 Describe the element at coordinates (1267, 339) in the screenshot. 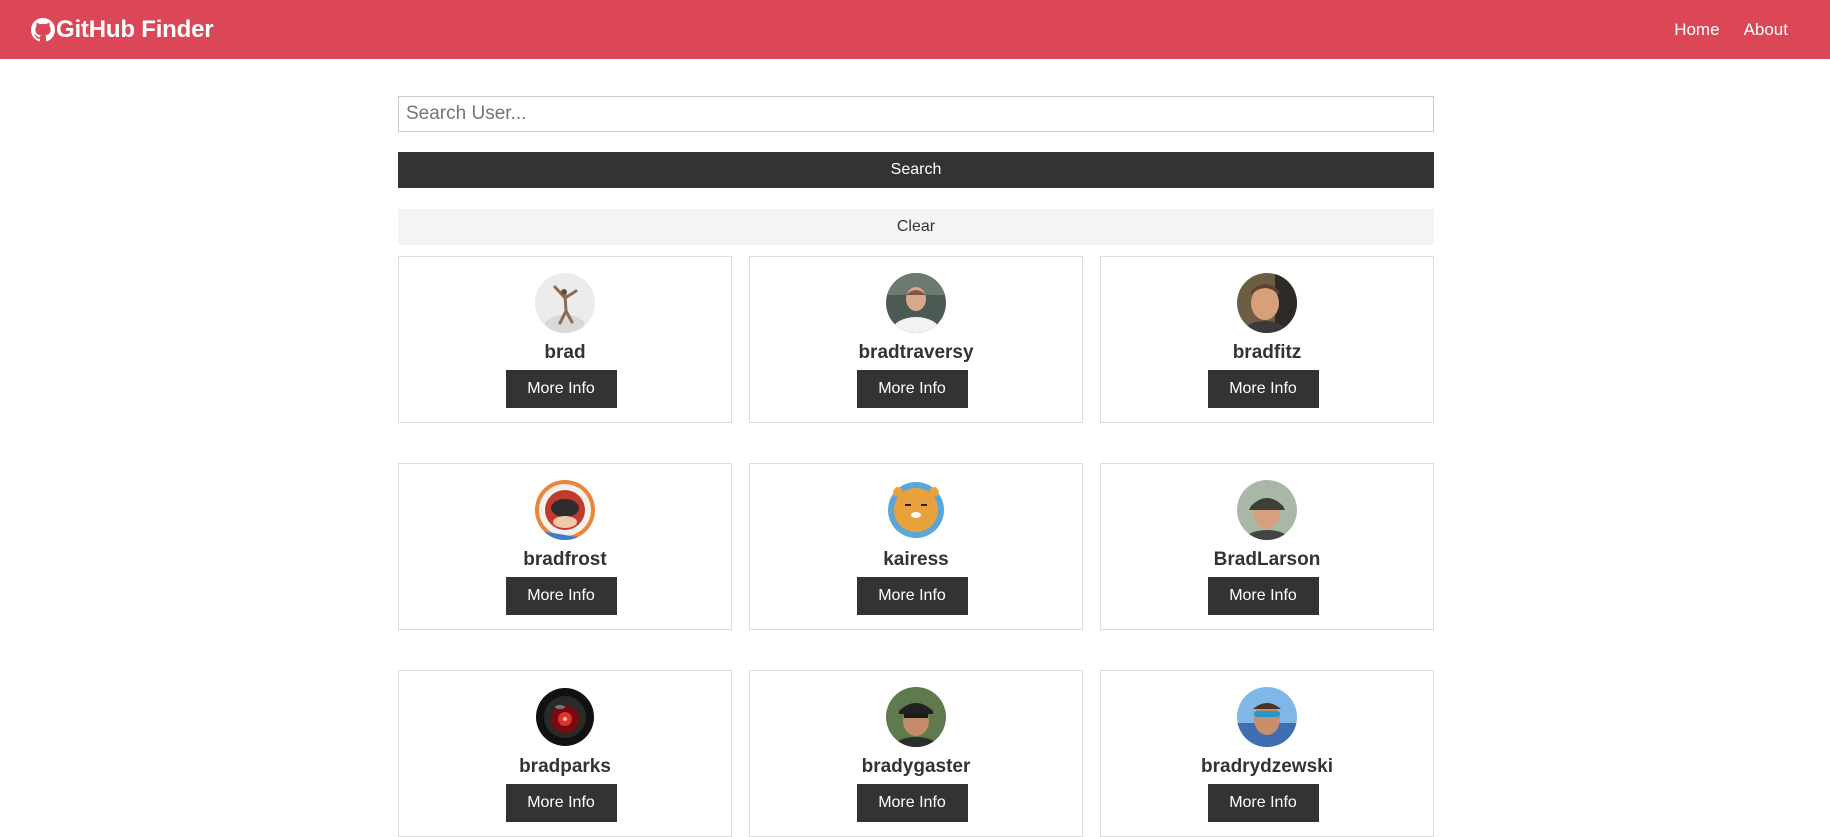

I see `user-card: bradfitz More Info` at that location.